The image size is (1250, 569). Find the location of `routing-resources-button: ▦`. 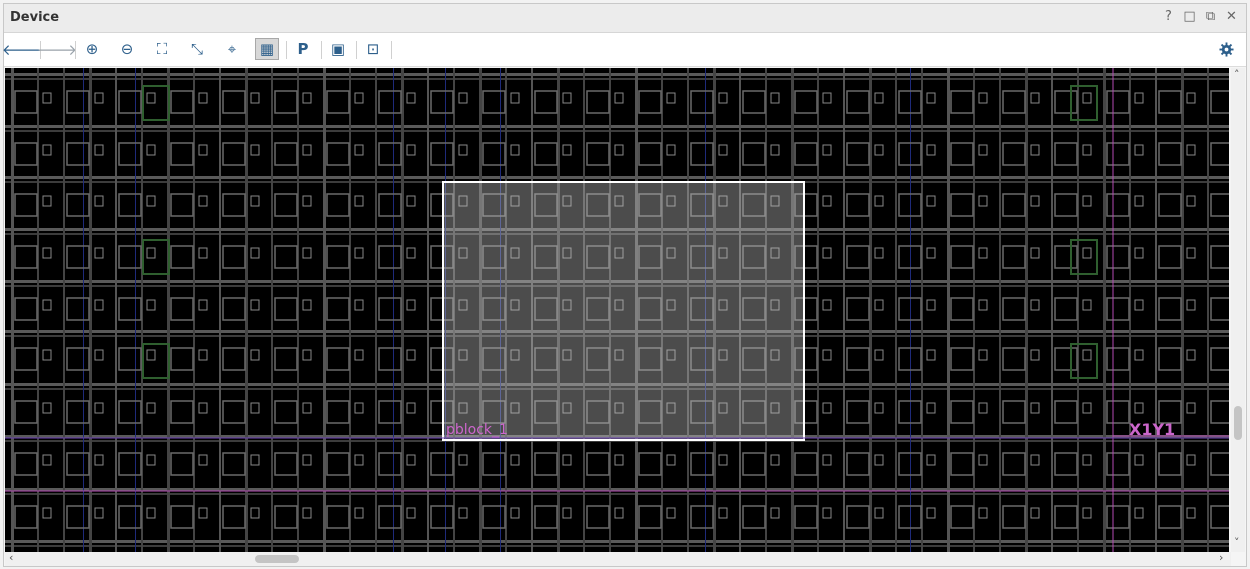

routing-resources-button: ▦ is located at coordinates (267, 49).